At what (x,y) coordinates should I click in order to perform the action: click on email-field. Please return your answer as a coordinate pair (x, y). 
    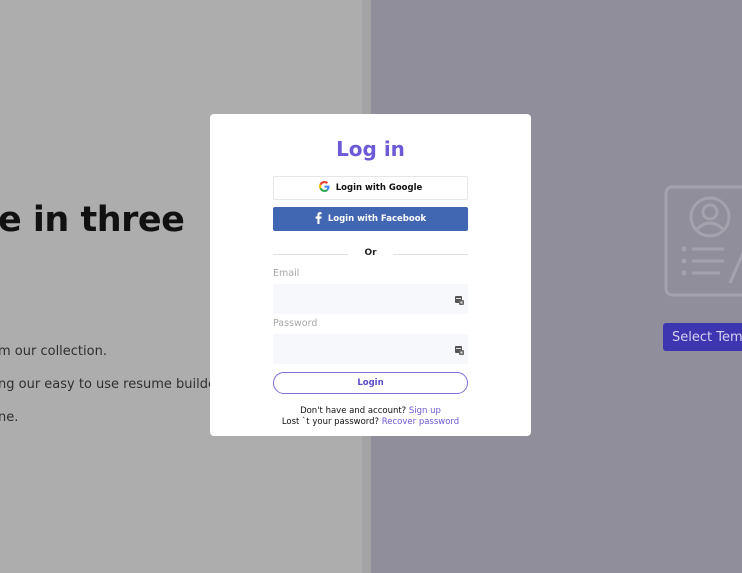
    Looking at the image, I should click on (370, 299).